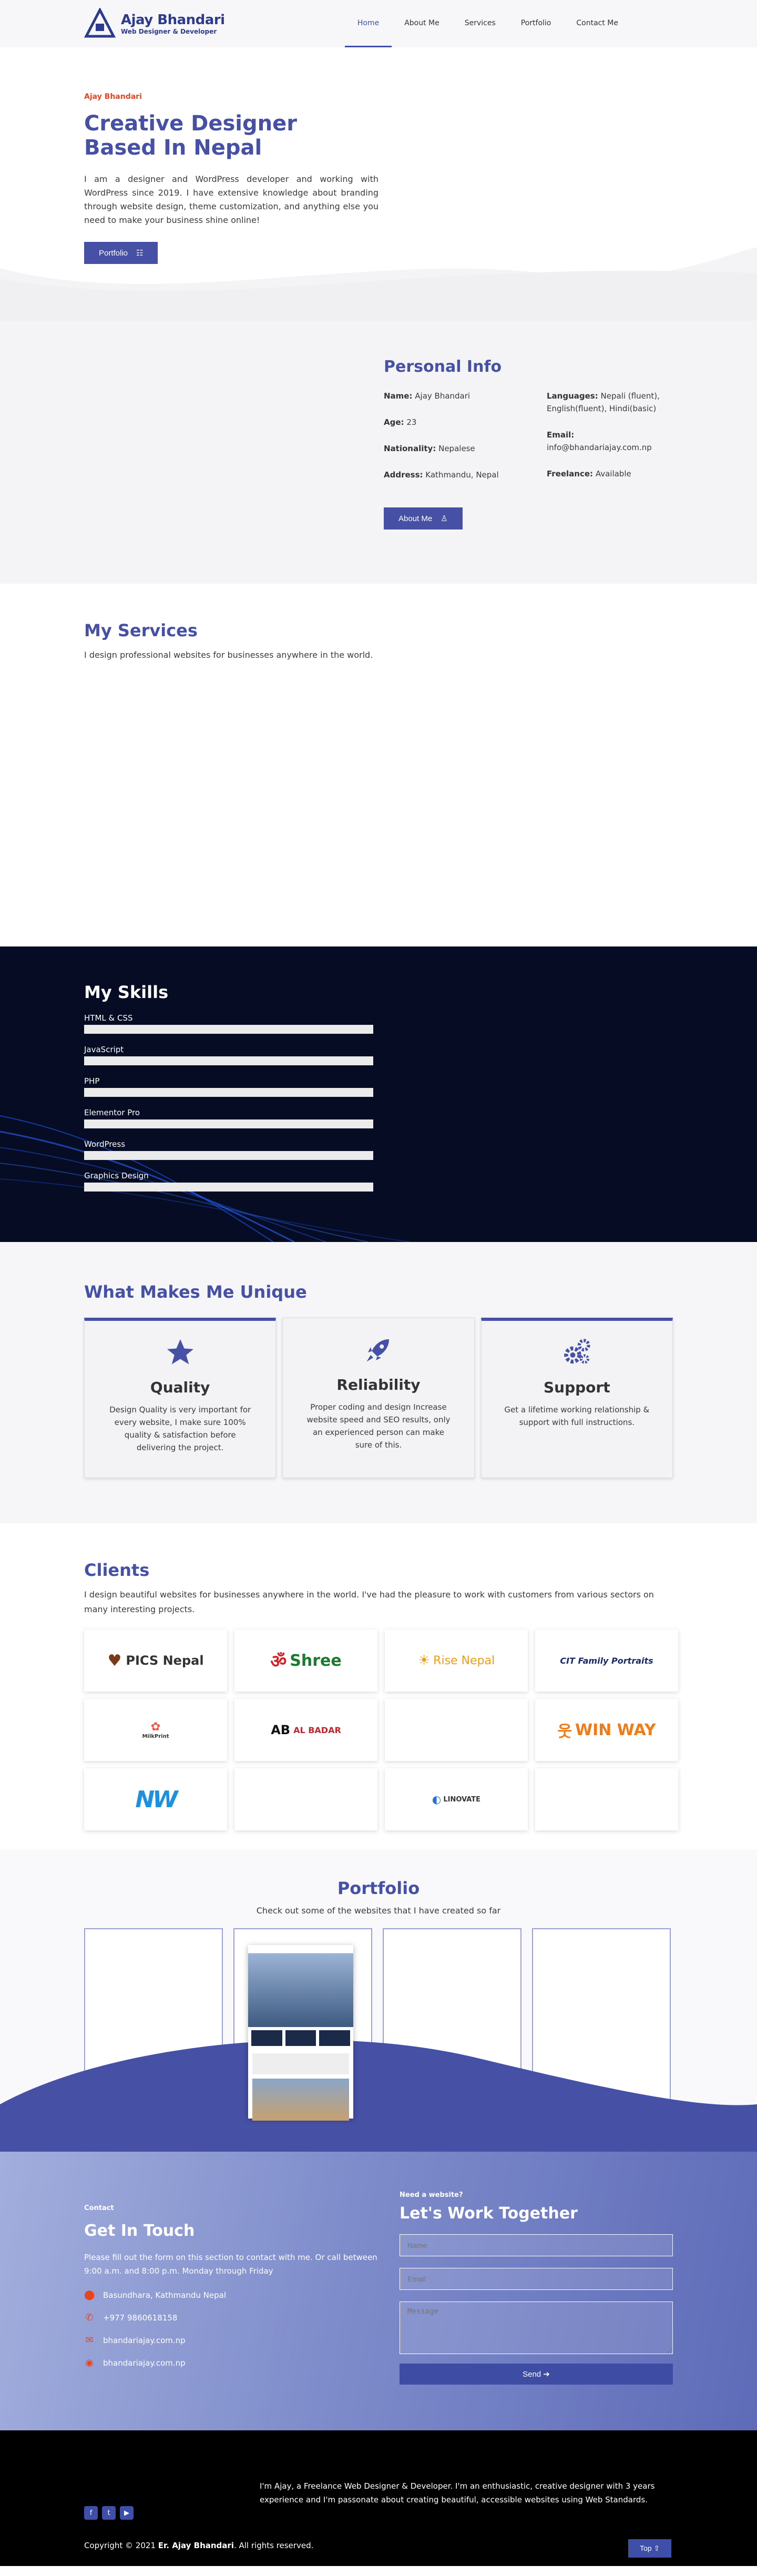  What do you see at coordinates (305, 1661) in the screenshot?
I see `client-logo-shree: ॐ Shree` at bounding box center [305, 1661].